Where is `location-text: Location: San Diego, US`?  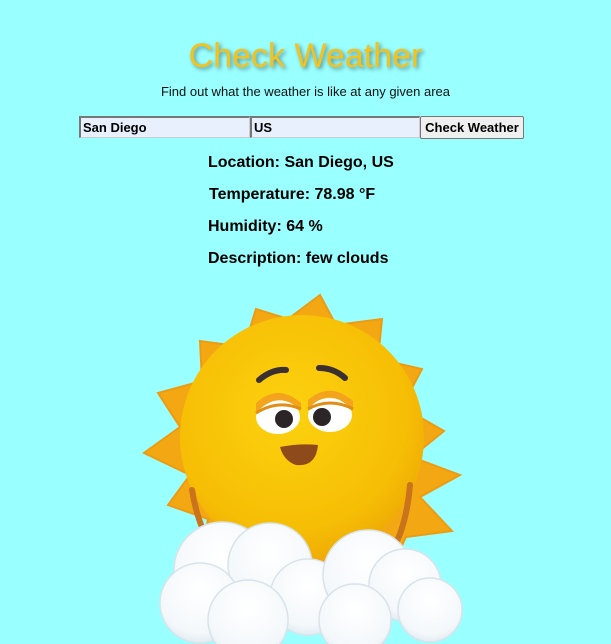
location-text: Location: San Diego, US is located at coordinates (301, 162).